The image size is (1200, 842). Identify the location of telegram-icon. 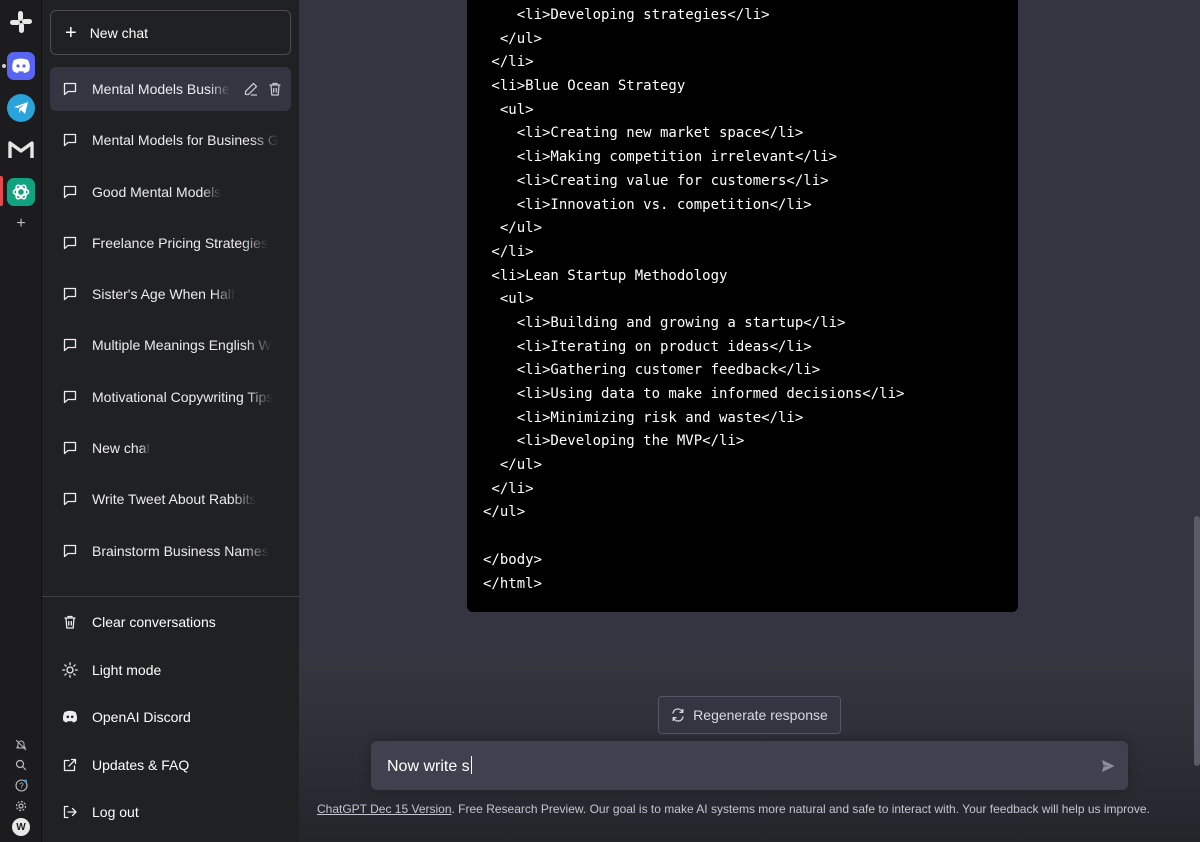
(21, 108).